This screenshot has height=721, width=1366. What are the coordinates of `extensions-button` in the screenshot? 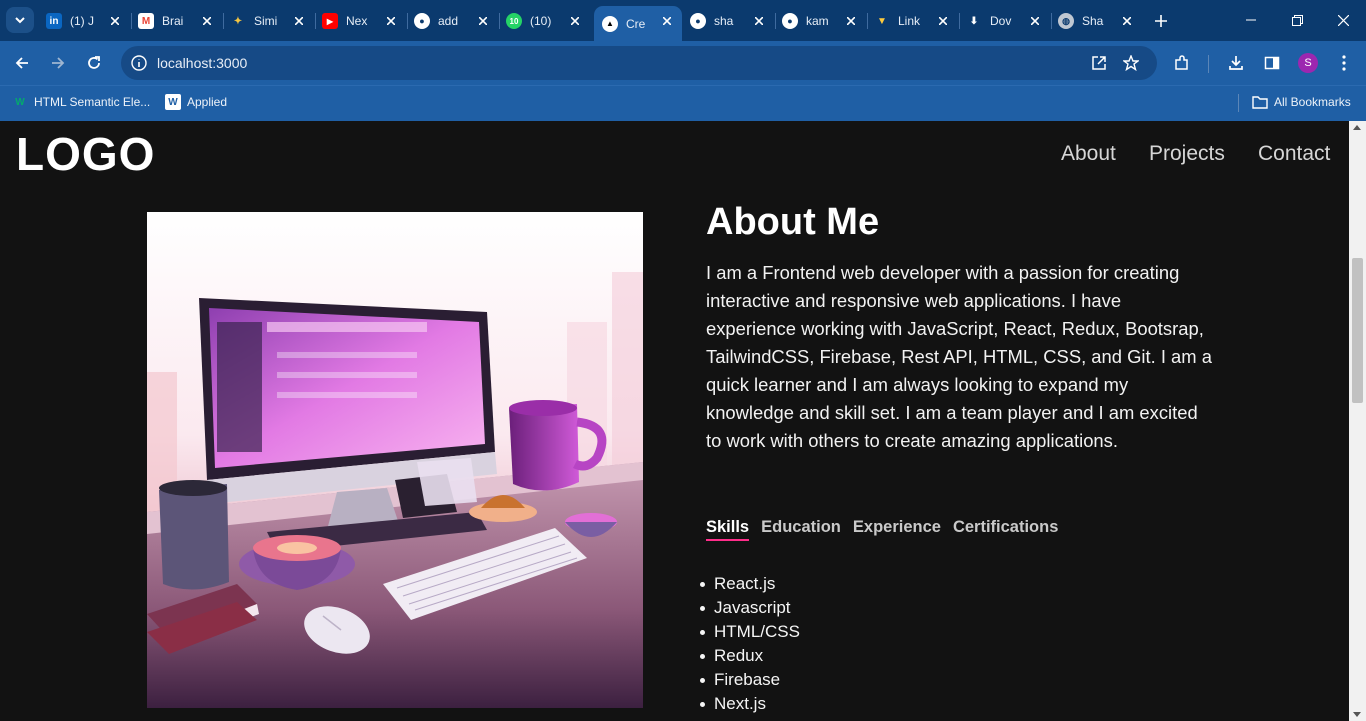 It's located at (1182, 63).